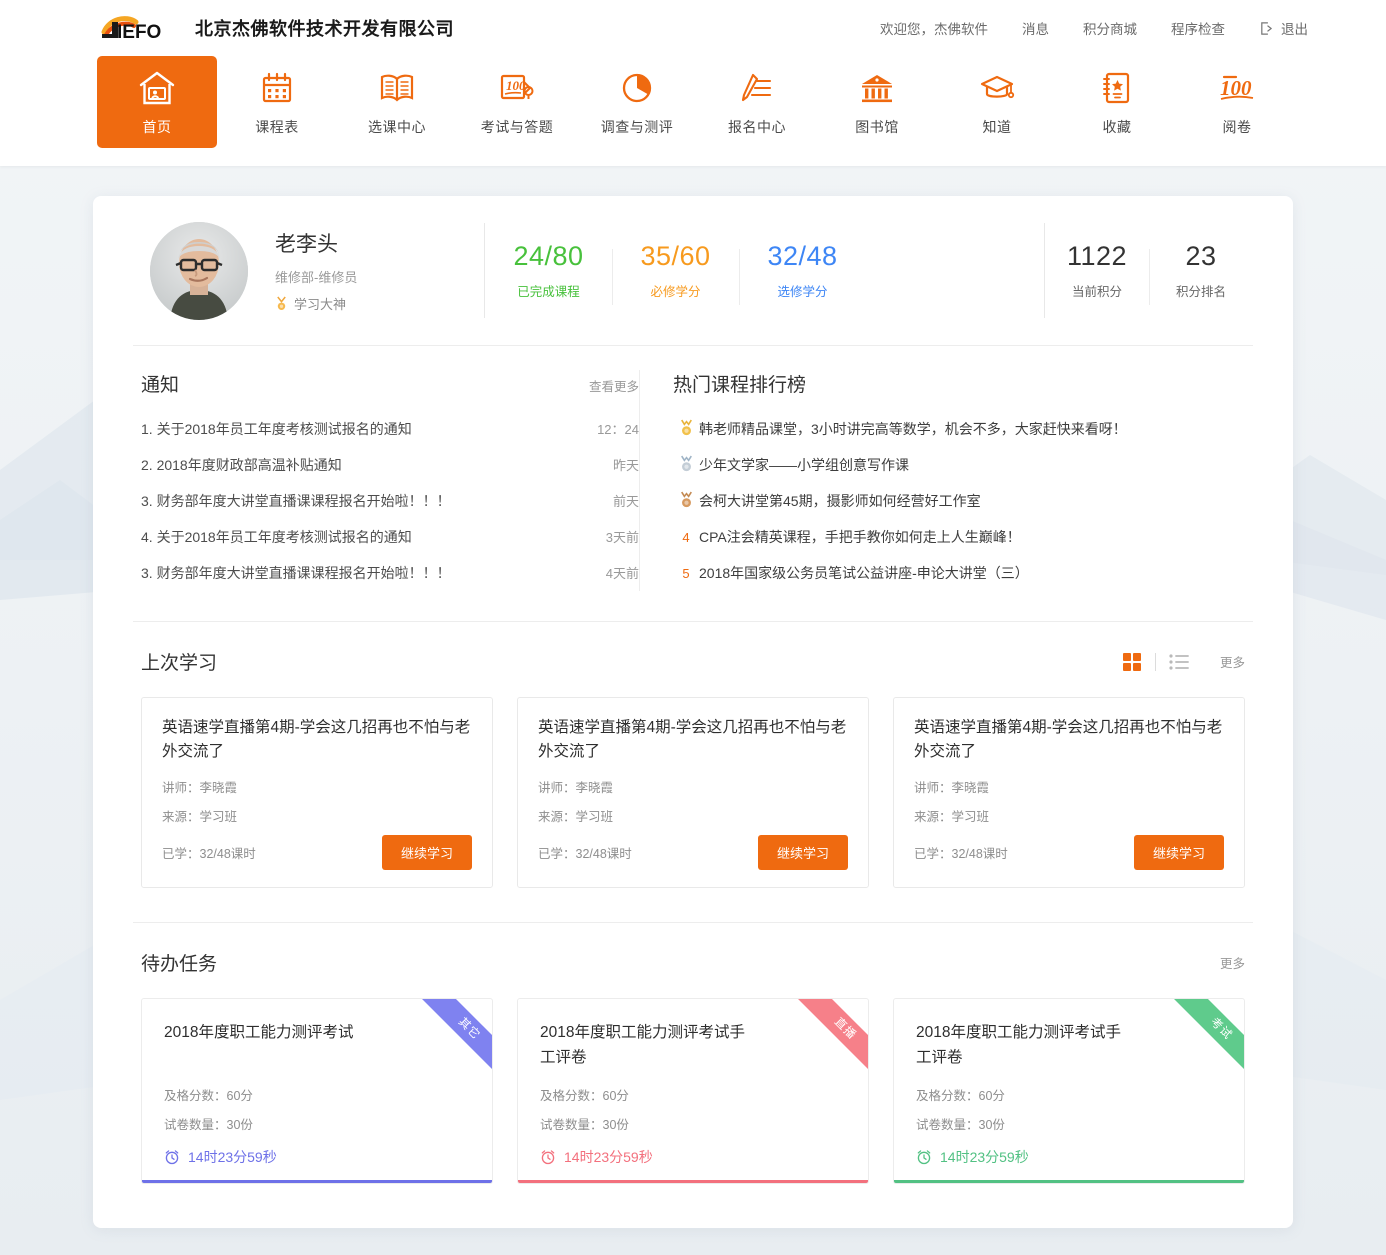  Describe the element at coordinates (1097, 256) in the screenshot. I see `stat-value: 1122` at that location.